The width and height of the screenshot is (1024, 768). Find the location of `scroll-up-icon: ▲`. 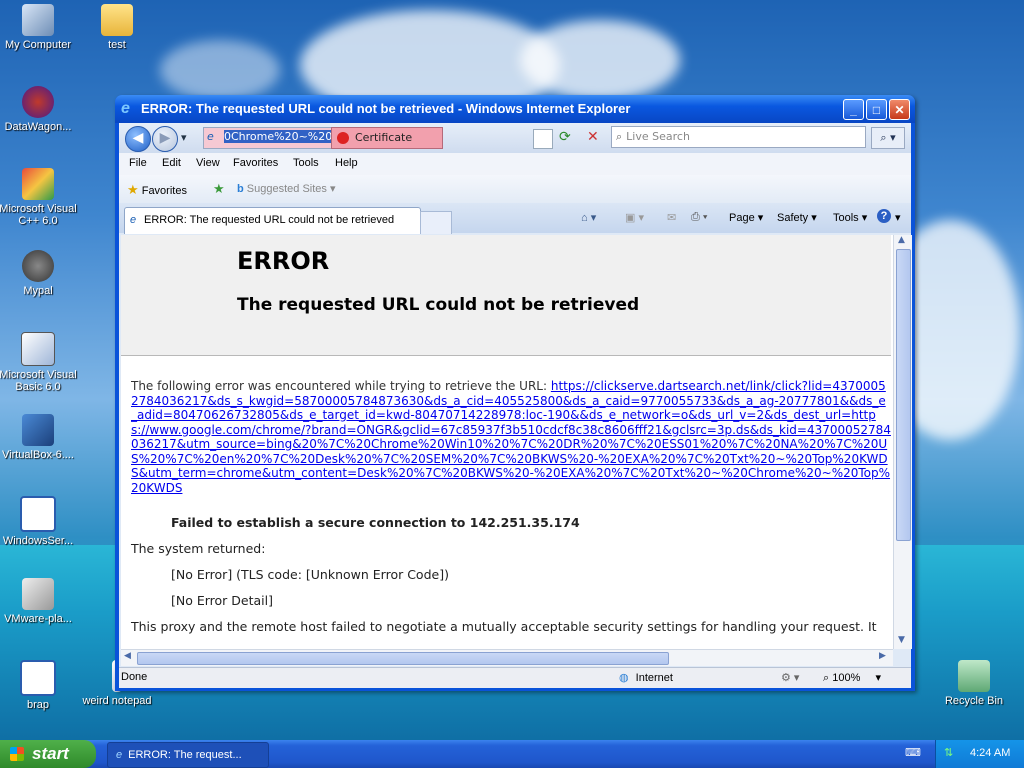

scroll-up-icon: ▲ is located at coordinates (901, 240).